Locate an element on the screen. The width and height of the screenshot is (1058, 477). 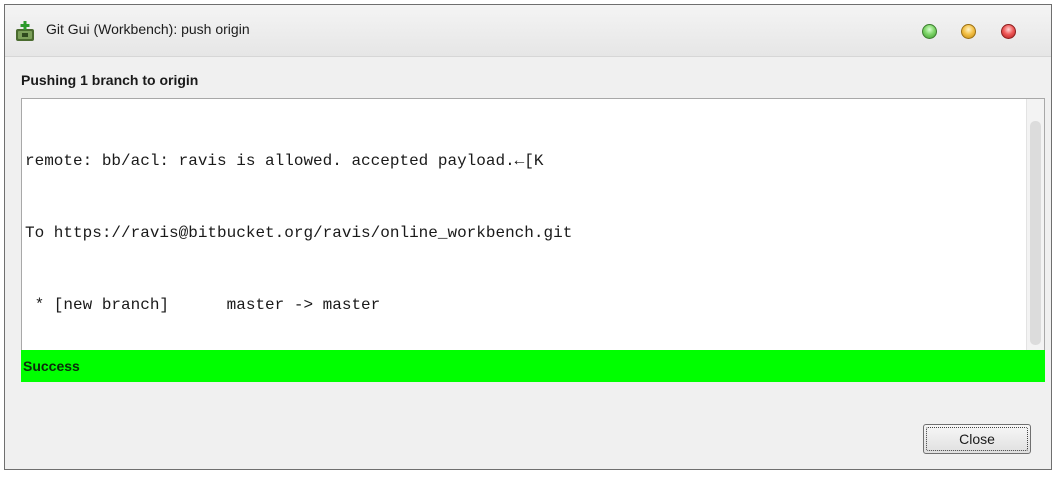
vertical-scrollbar is located at coordinates (1035, 224).